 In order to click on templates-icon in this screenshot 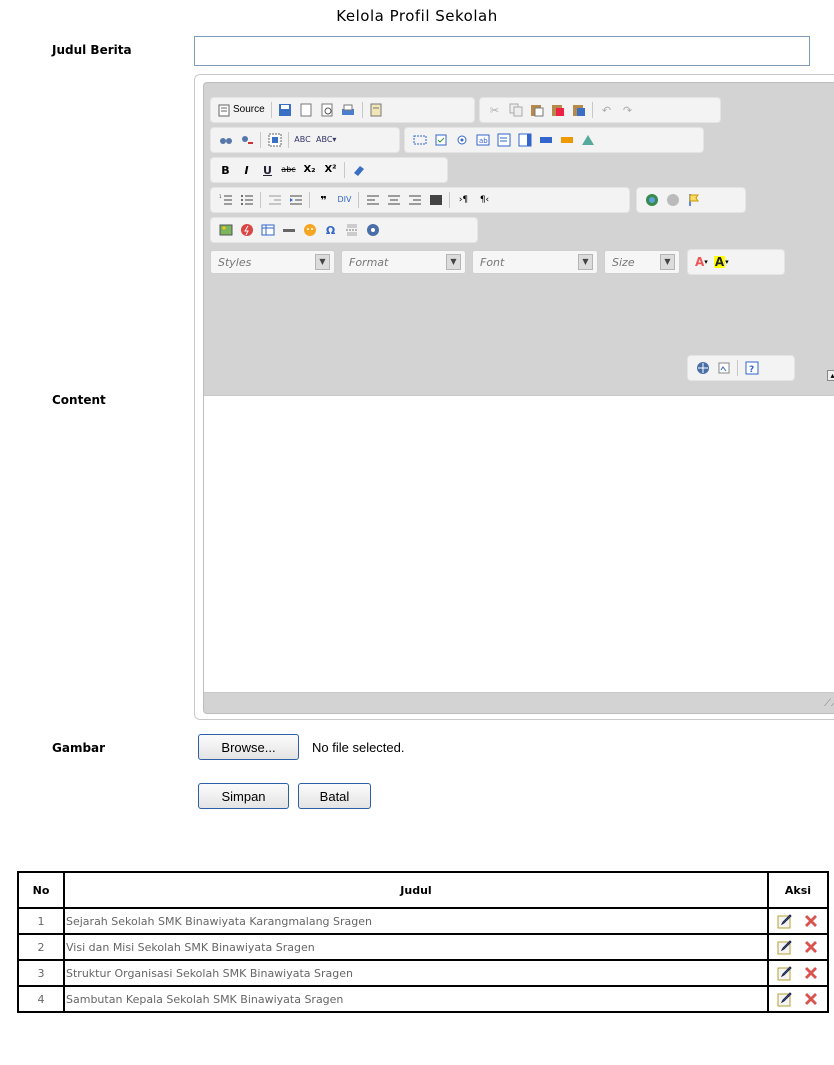, I will do `click(376, 110)`.